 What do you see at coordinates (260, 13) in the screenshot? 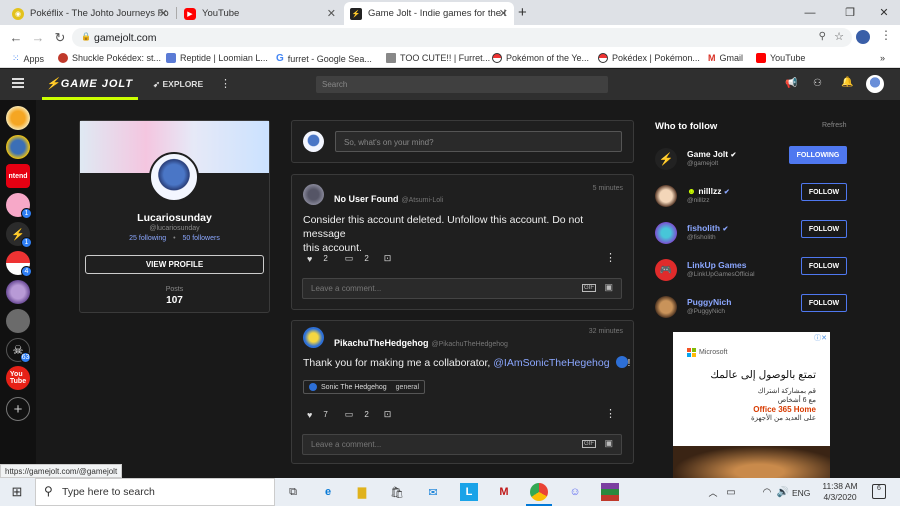
I see `tab-youtube: ▶ YouTube ✕` at bounding box center [260, 13].